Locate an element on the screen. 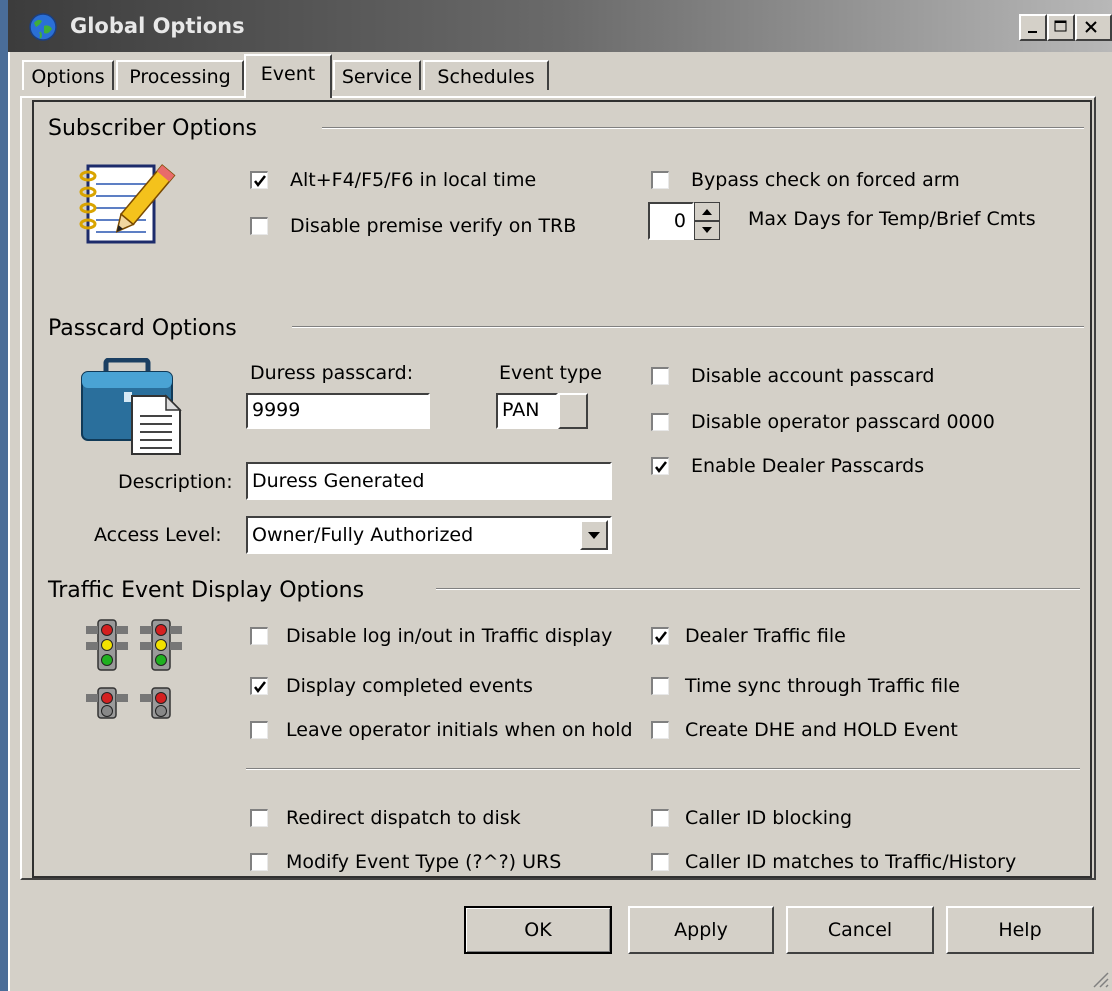  passcard-divider is located at coordinates (688, 327).